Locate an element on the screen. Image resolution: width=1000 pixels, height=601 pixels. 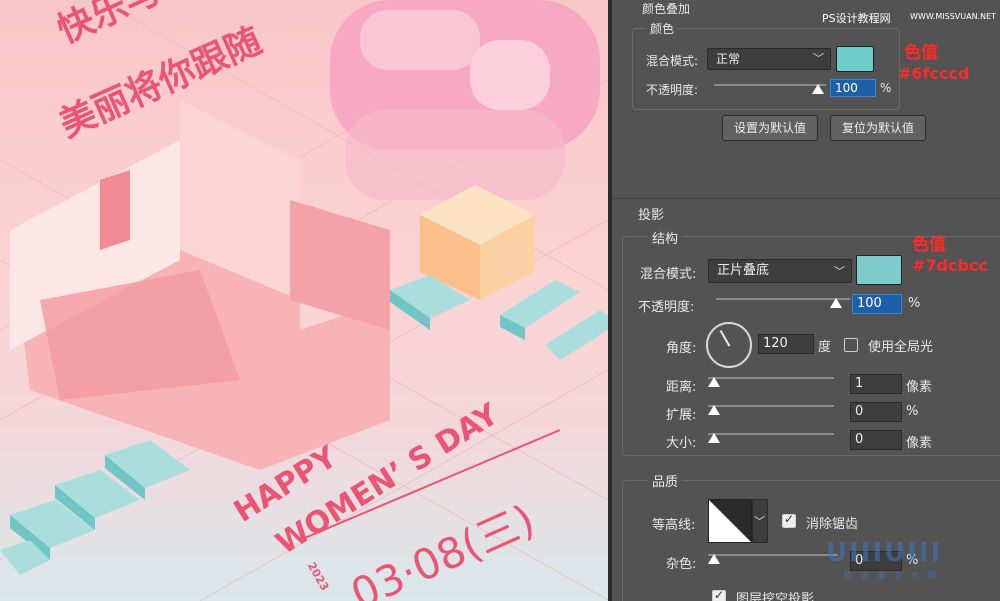
co-annotation-value: #6fcccd is located at coordinates (934, 73).